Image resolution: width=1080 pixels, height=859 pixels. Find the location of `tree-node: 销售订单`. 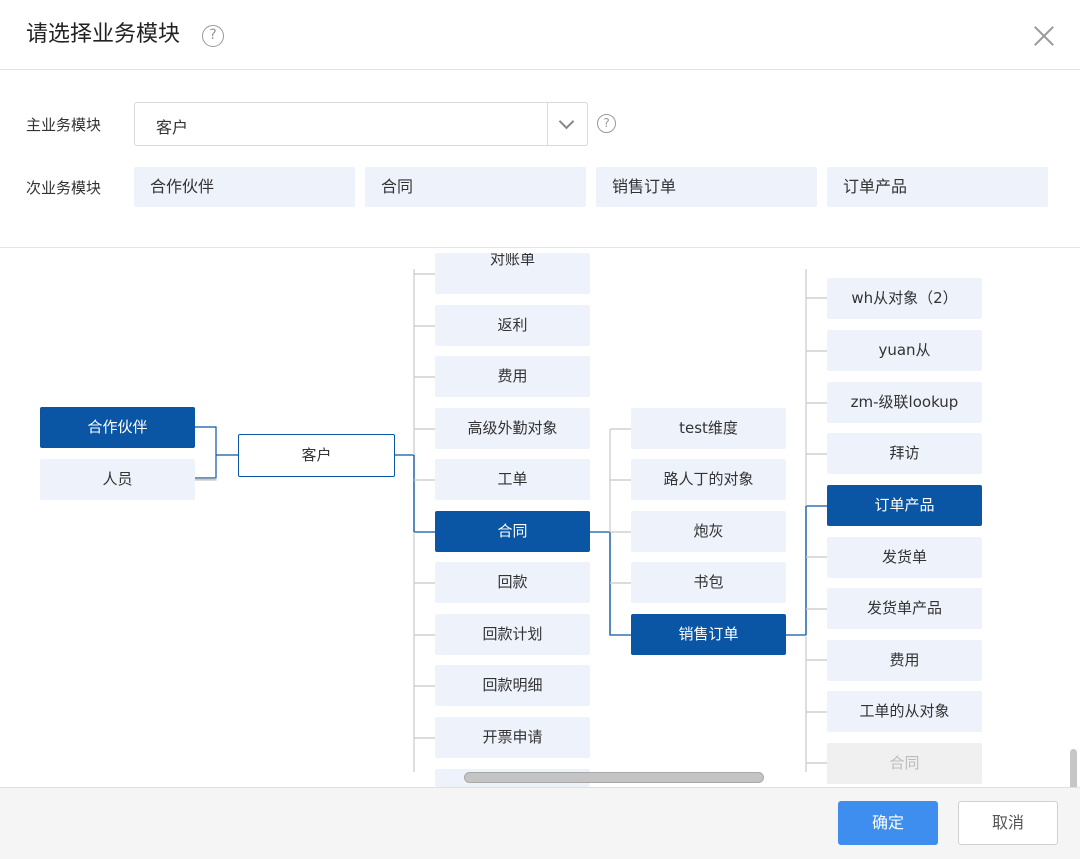

tree-node: 销售订单 is located at coordinates (708, 634).